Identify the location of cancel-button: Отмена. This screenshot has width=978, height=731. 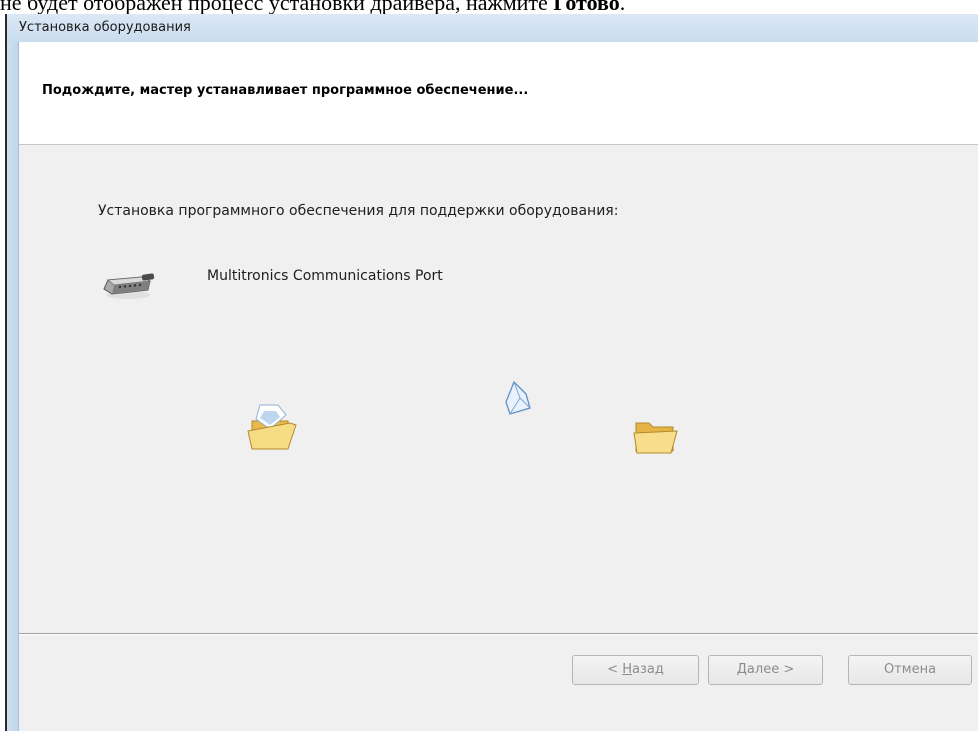
(910, 670).